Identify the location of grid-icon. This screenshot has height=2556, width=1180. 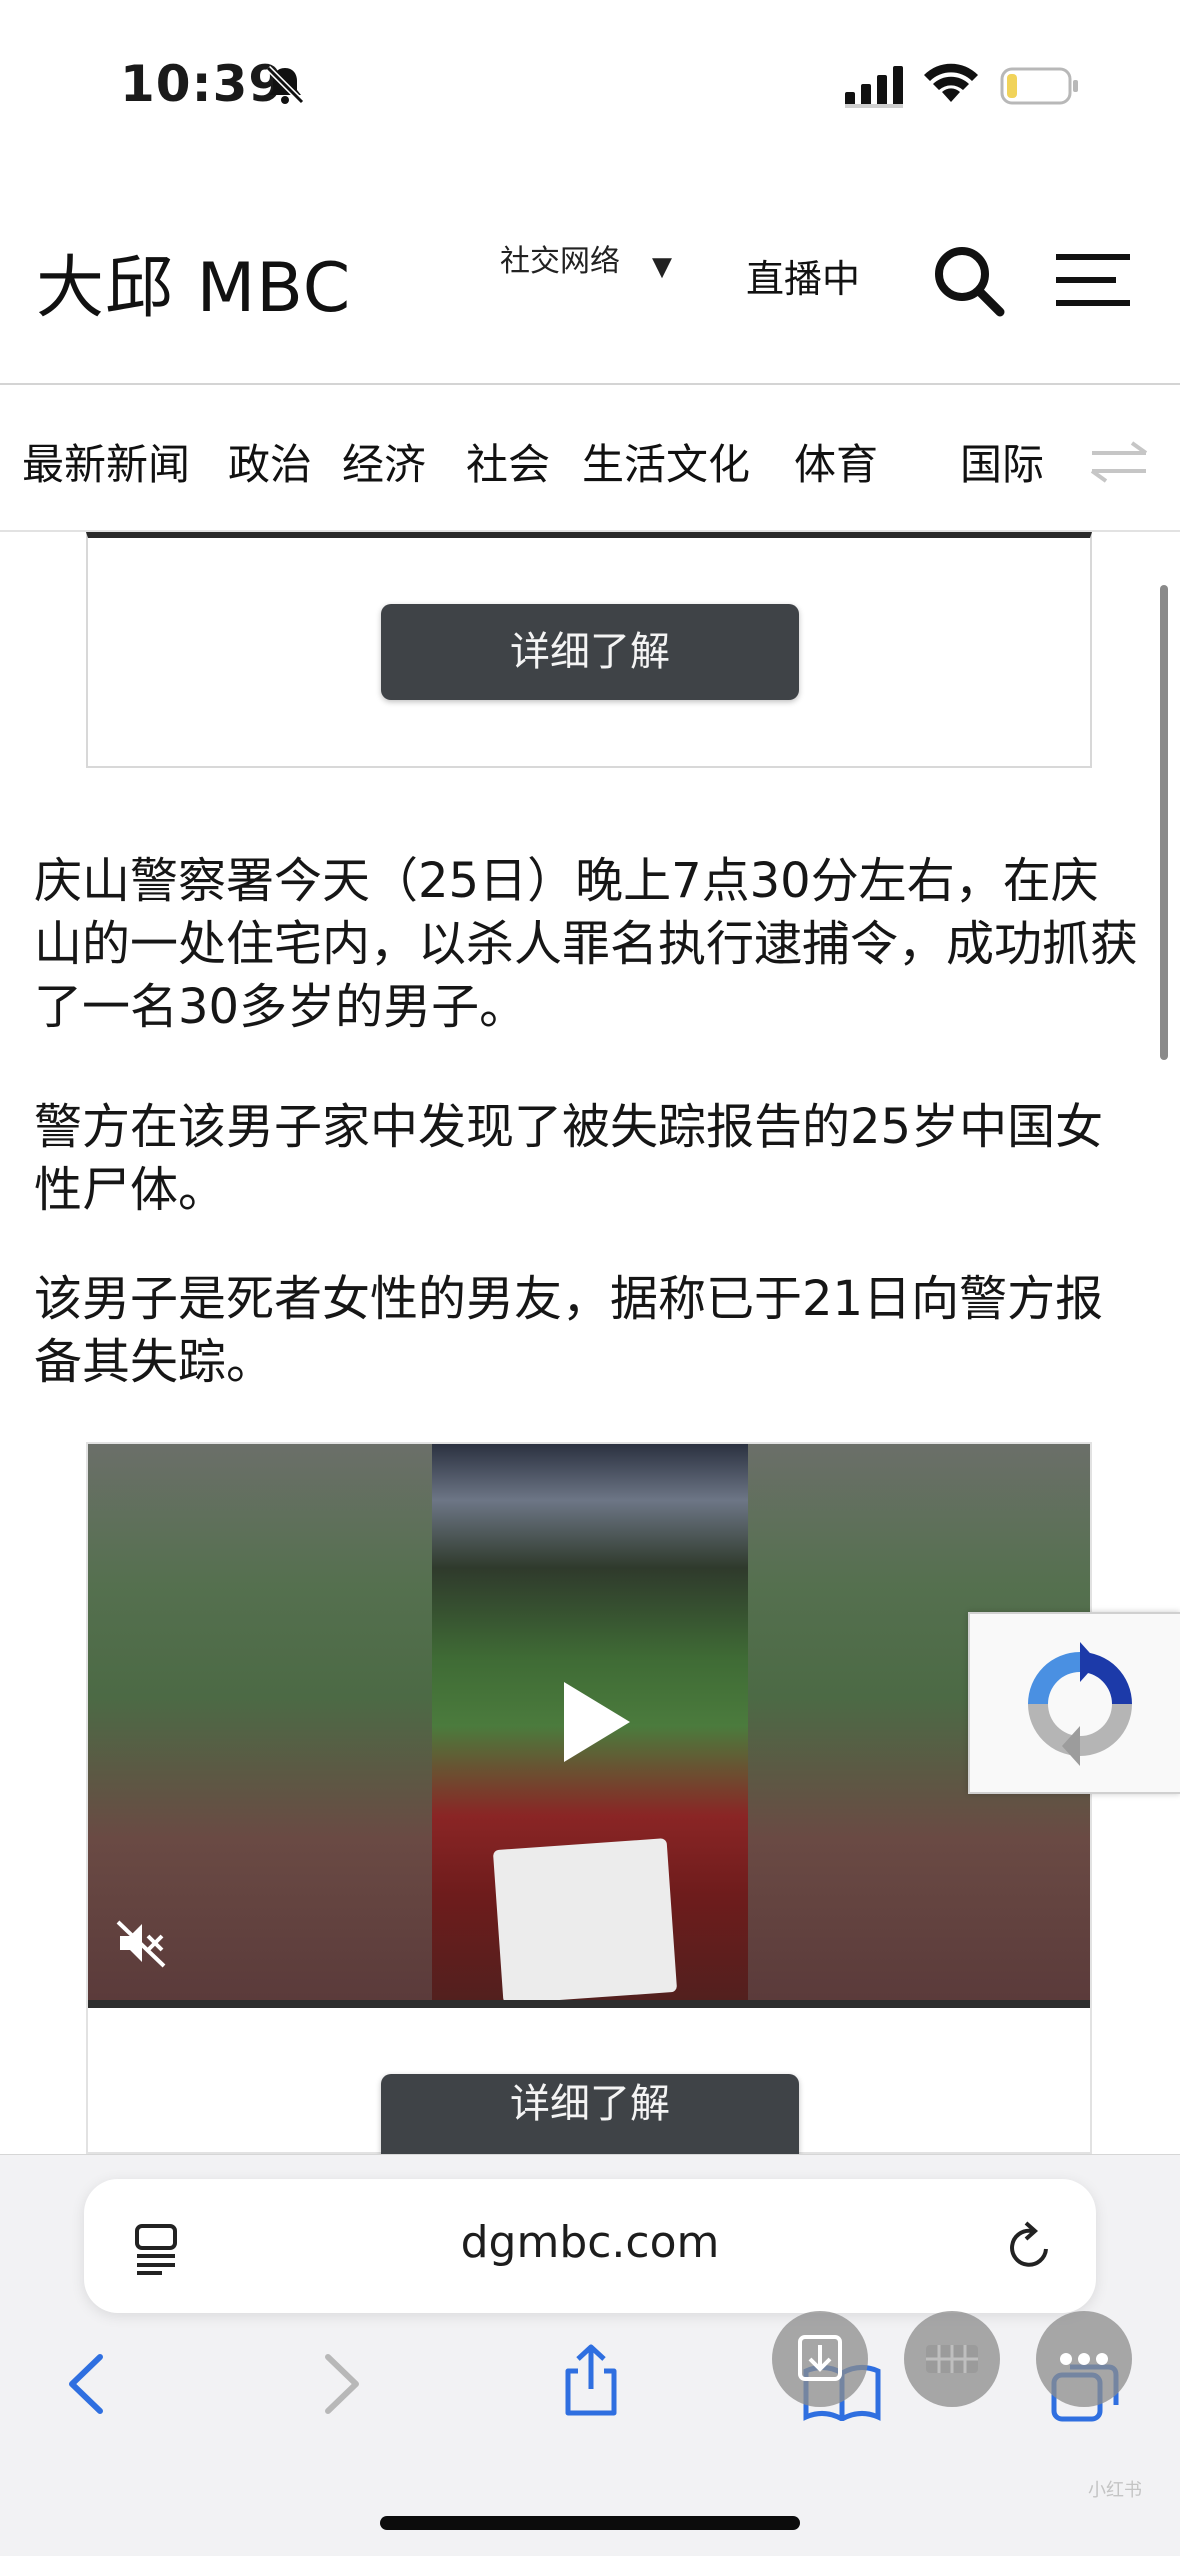
(952, 2359).